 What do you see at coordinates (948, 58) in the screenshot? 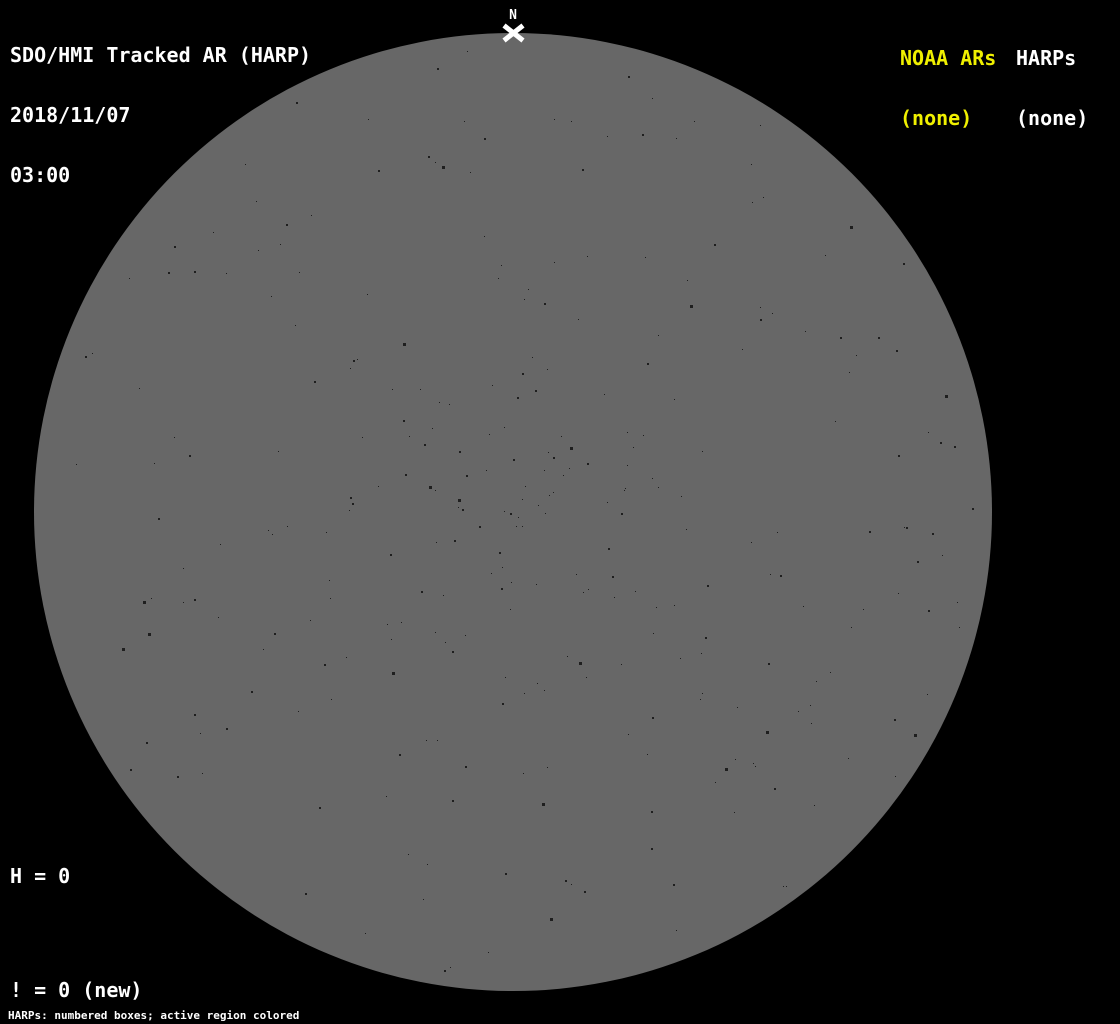
I see `noaa-ars-label: NOAA ARs` at bounding box center [948, 58].